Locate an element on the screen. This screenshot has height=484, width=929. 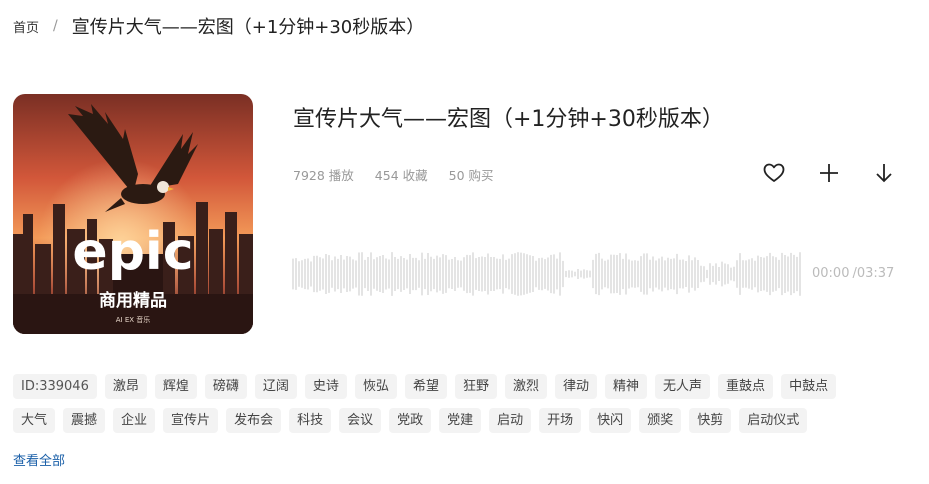
tag-chip: 快闪 is located at coordinates (610, 420).